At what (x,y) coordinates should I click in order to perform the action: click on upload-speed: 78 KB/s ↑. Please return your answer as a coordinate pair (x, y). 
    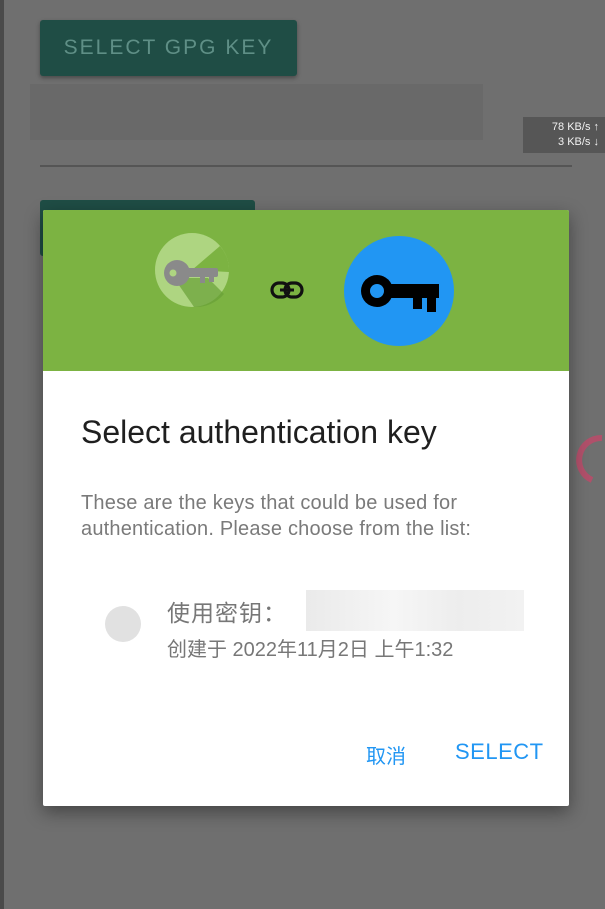
    Looking at the image, I should click on (575, 127).